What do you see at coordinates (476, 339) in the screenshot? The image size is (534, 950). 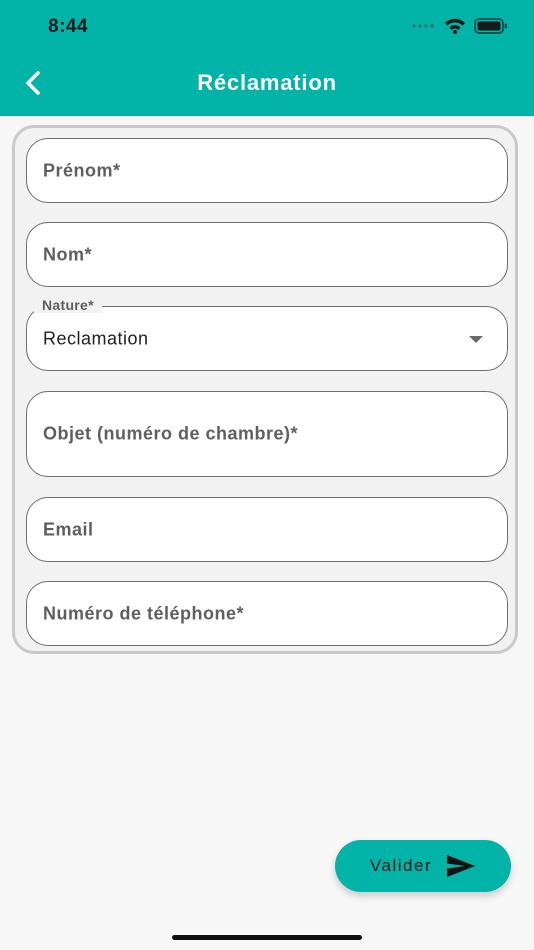 I see `dropdown-caret-icon` at bounding box center [476, 339].